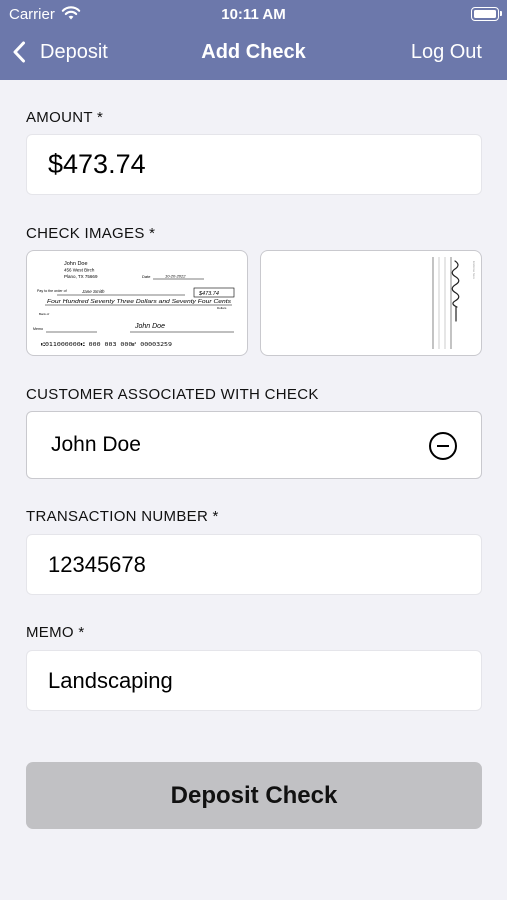  I want to click on check-payer-city: Plano, TX 75669, so click(81, 276).